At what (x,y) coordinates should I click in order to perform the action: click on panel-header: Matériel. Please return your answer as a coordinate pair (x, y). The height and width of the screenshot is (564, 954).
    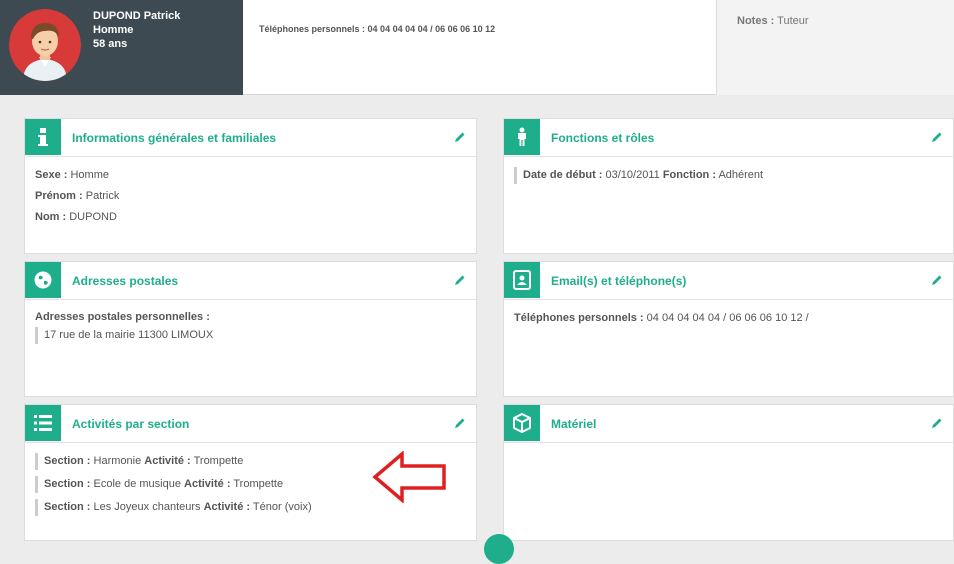
    Looking at the image, I should click on (728, 424).